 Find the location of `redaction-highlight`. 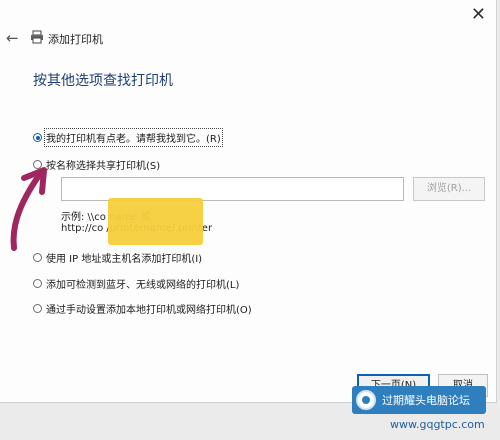

redaction-highlight is located at coordinates (155, 221).